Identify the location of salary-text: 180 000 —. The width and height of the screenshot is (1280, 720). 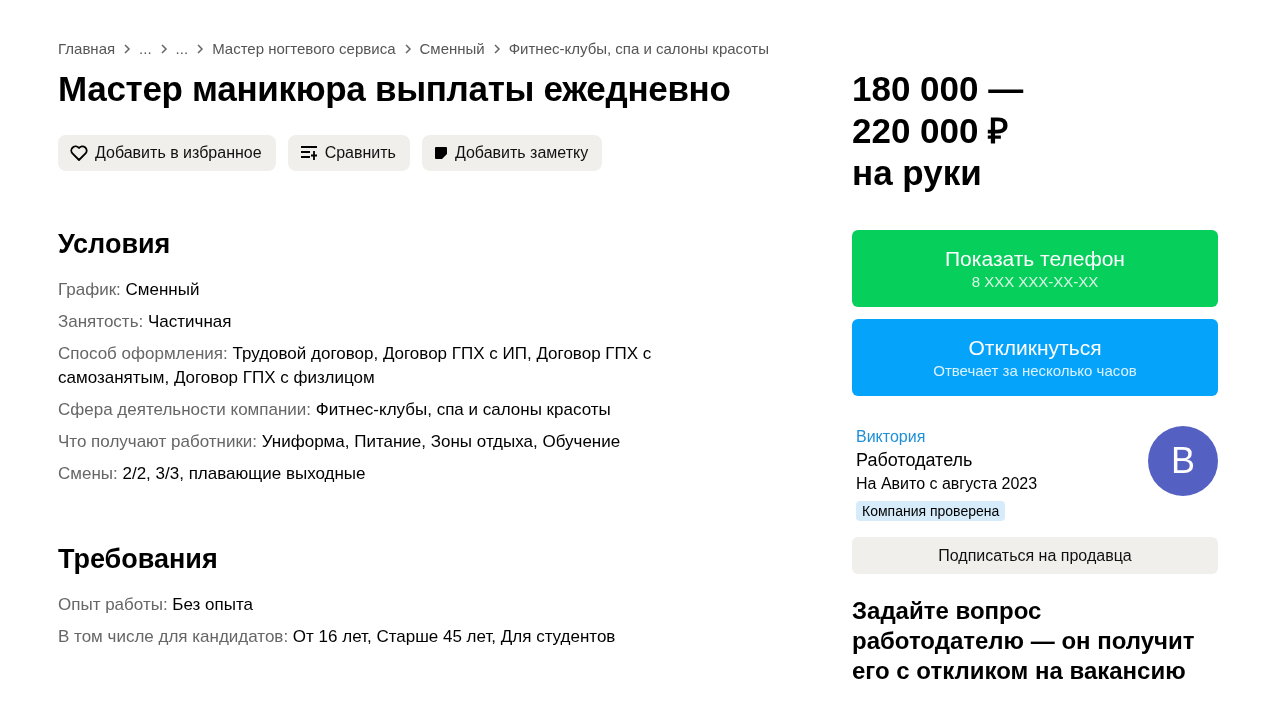
(938, 89).